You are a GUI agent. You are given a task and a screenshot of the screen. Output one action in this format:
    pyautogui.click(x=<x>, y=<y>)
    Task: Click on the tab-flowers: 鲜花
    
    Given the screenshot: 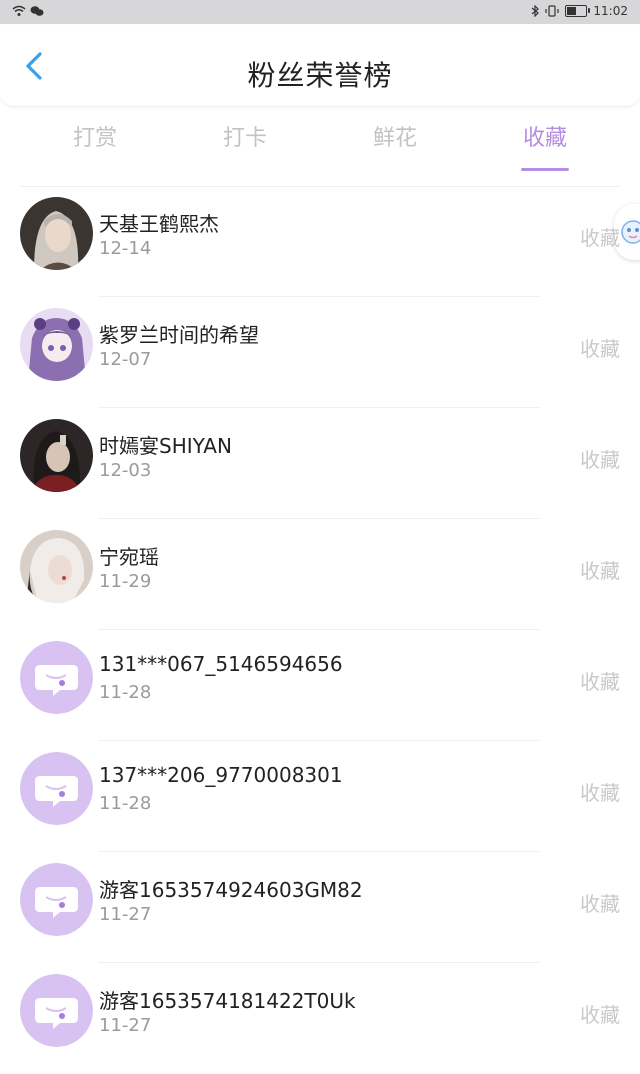 What is the action you would take?
    pyautogui.click(x=395, y=136)
    